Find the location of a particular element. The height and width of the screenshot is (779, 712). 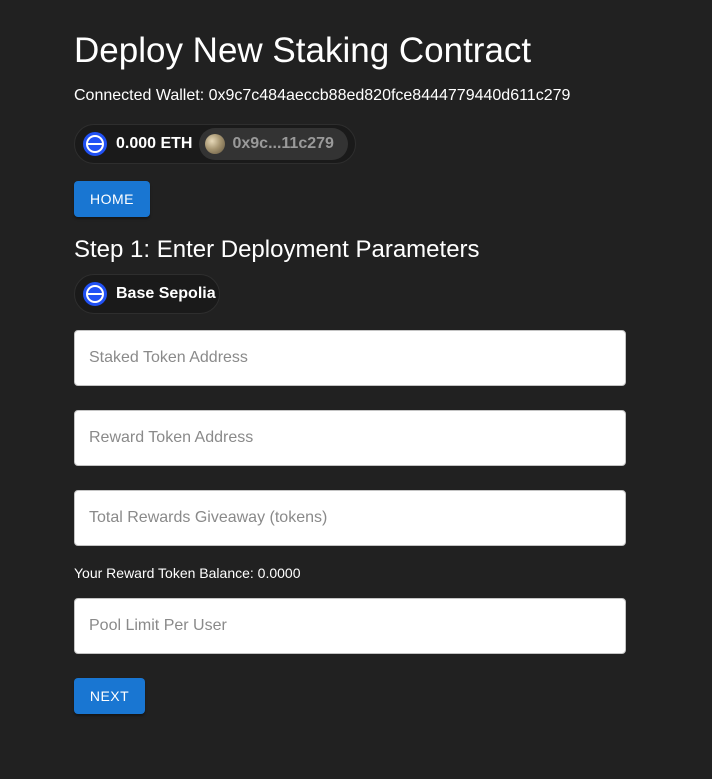

account-address: 0x9c...11c279 is located at coordinates (283, 143).